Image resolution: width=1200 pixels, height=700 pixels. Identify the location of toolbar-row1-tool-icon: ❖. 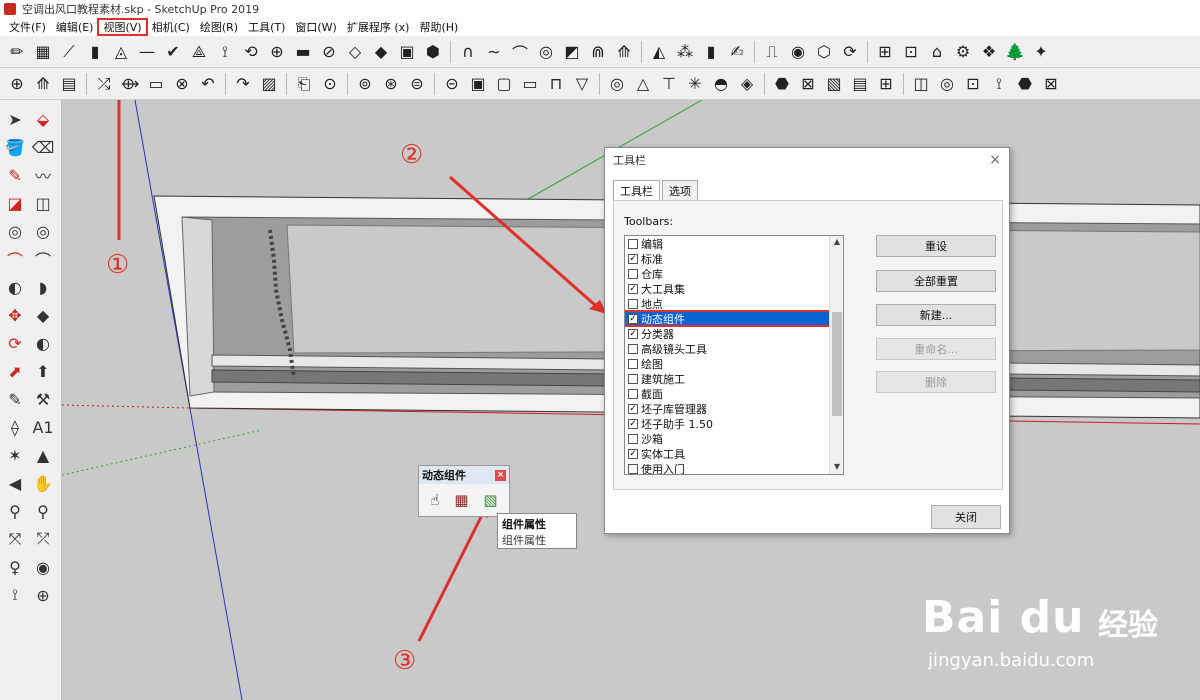
(989, 52).